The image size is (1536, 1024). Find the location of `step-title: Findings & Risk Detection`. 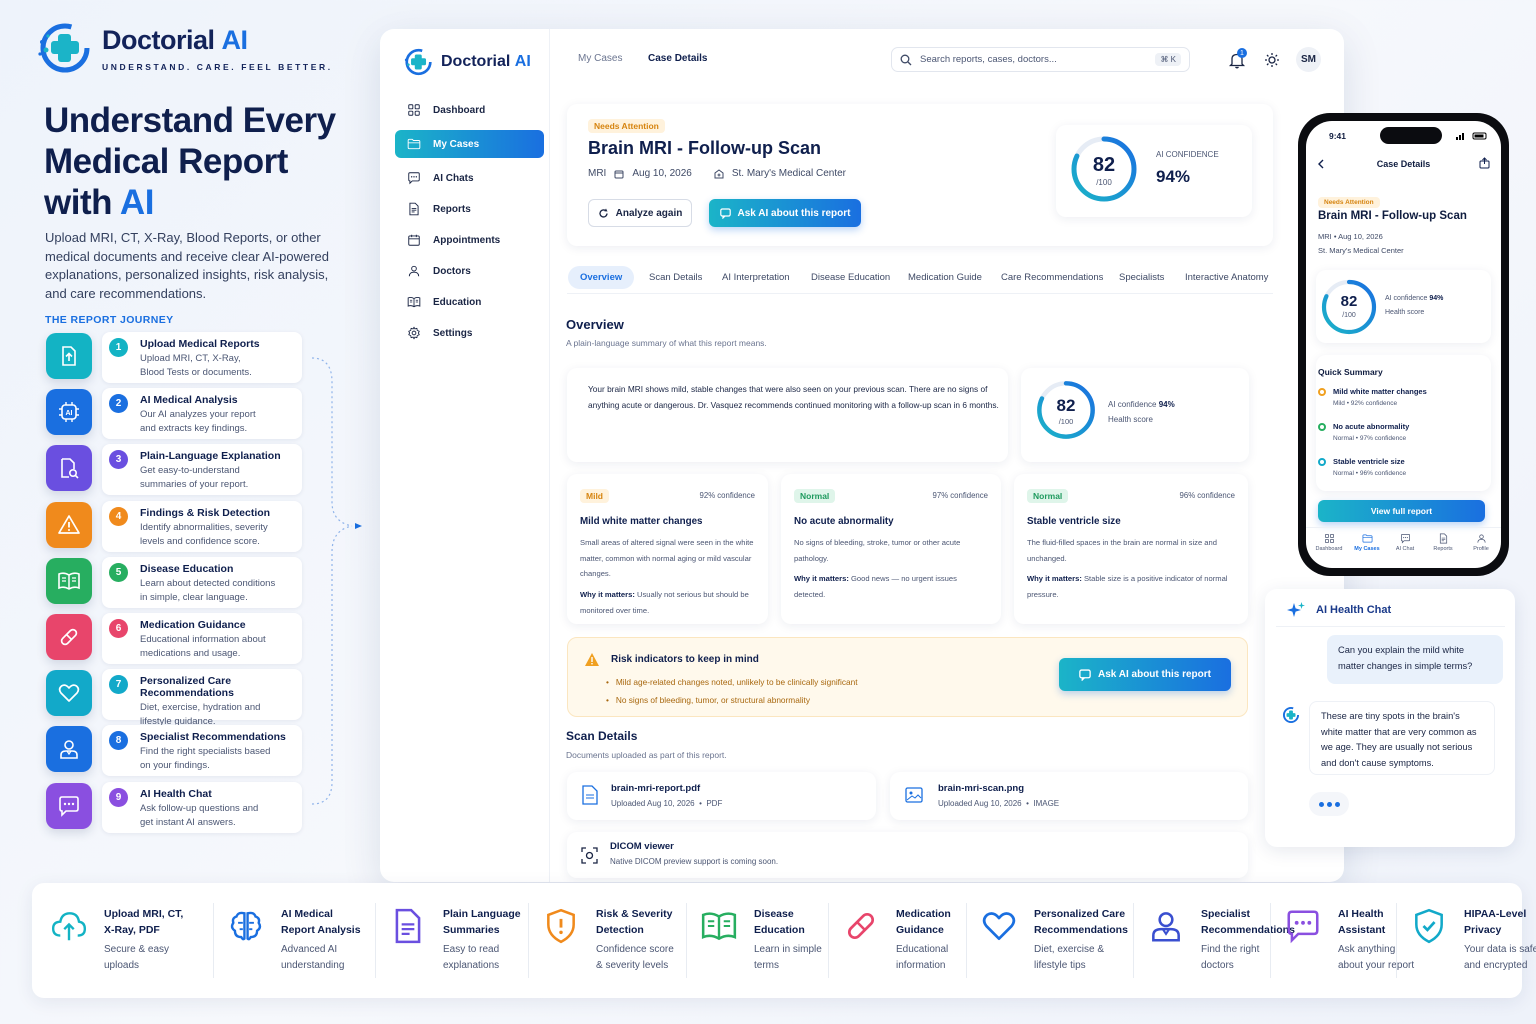

step-title: Findings & Risk Detection is located at coordinates (205, 512).